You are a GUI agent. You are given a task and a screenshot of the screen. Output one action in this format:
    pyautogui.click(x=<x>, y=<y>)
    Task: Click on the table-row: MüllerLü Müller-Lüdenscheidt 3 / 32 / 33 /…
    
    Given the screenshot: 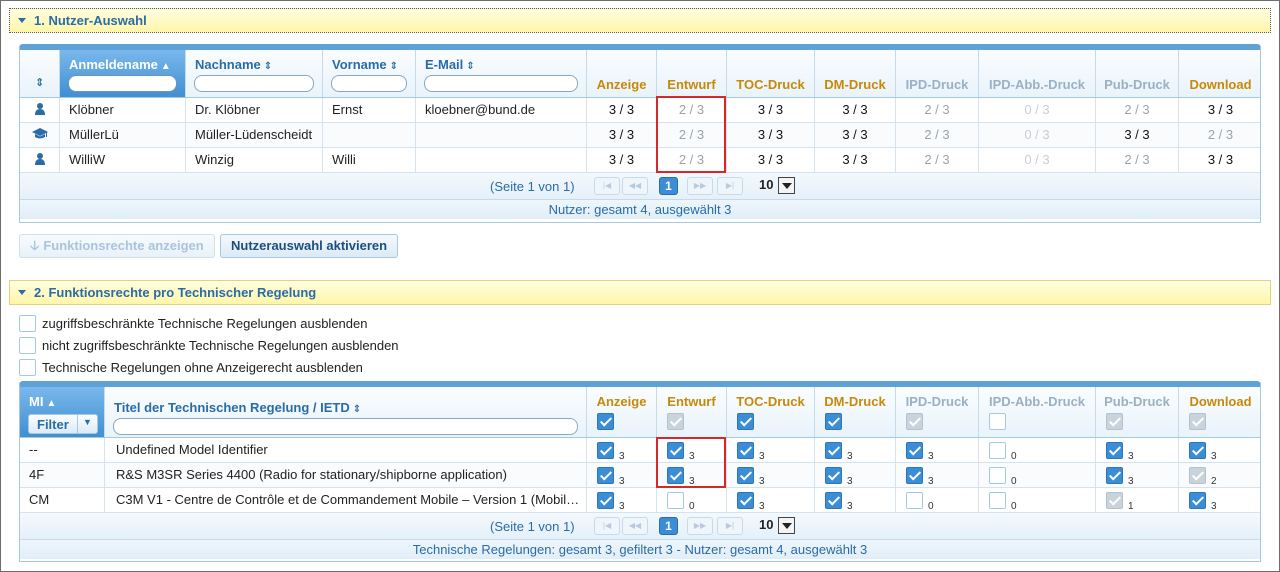 What is the action you would take?
    pyautogui.click(x=640, y=135)
    